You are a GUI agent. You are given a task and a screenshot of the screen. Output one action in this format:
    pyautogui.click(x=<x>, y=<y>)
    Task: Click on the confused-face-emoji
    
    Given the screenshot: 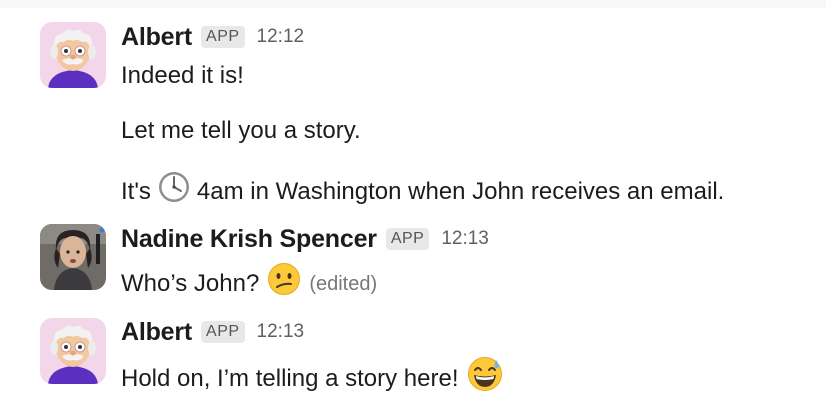 What is the action you would take?
    pyautogui.click(x=284, y=283)
    